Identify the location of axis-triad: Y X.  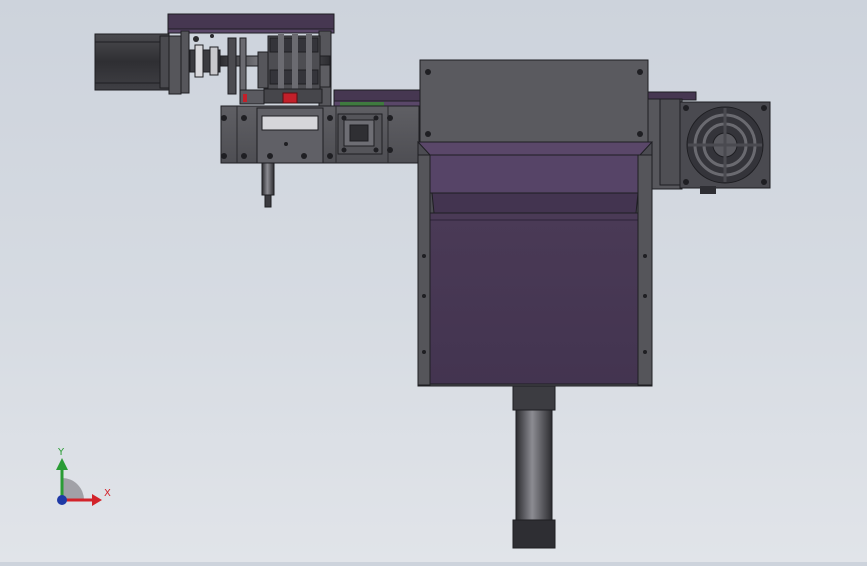
(83, 476).